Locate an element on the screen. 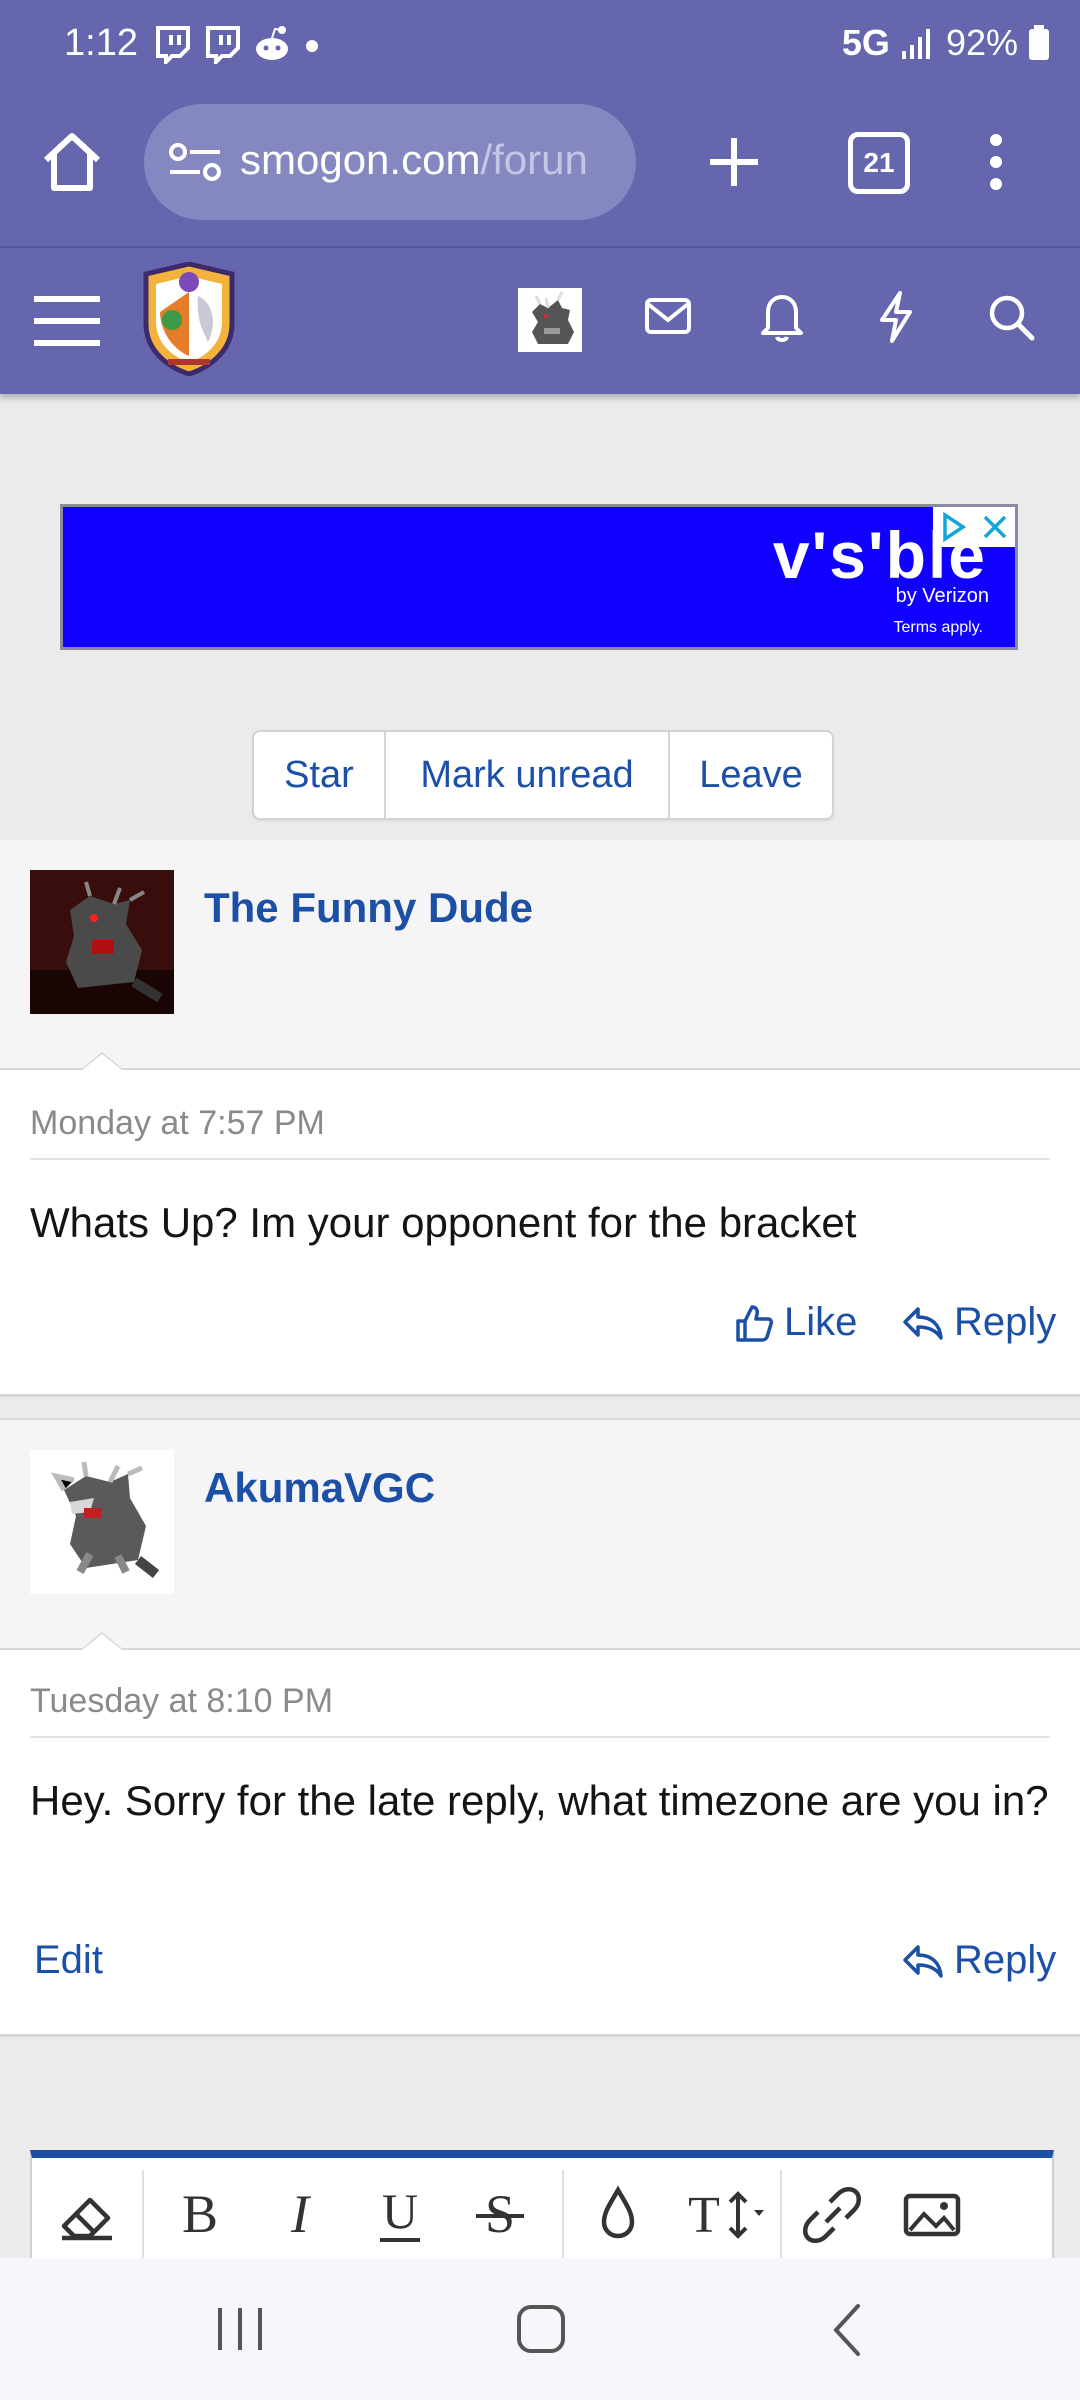  username: AkumaVGC is located at coordinates (319, 1488).